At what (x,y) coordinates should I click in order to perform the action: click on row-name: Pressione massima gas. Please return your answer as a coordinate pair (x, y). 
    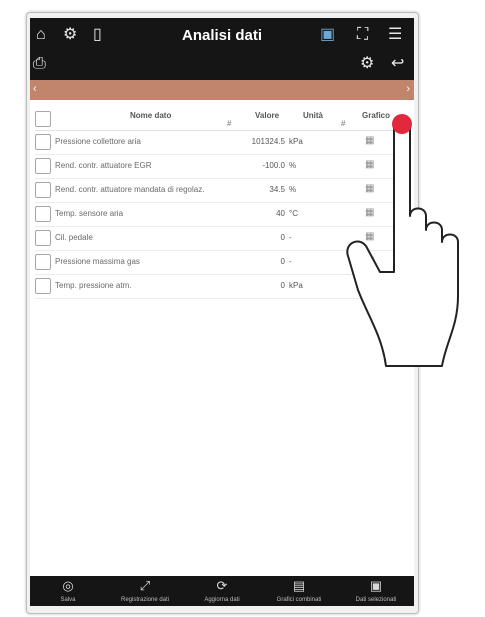
    Looking at the image, I should click on (97, 261).